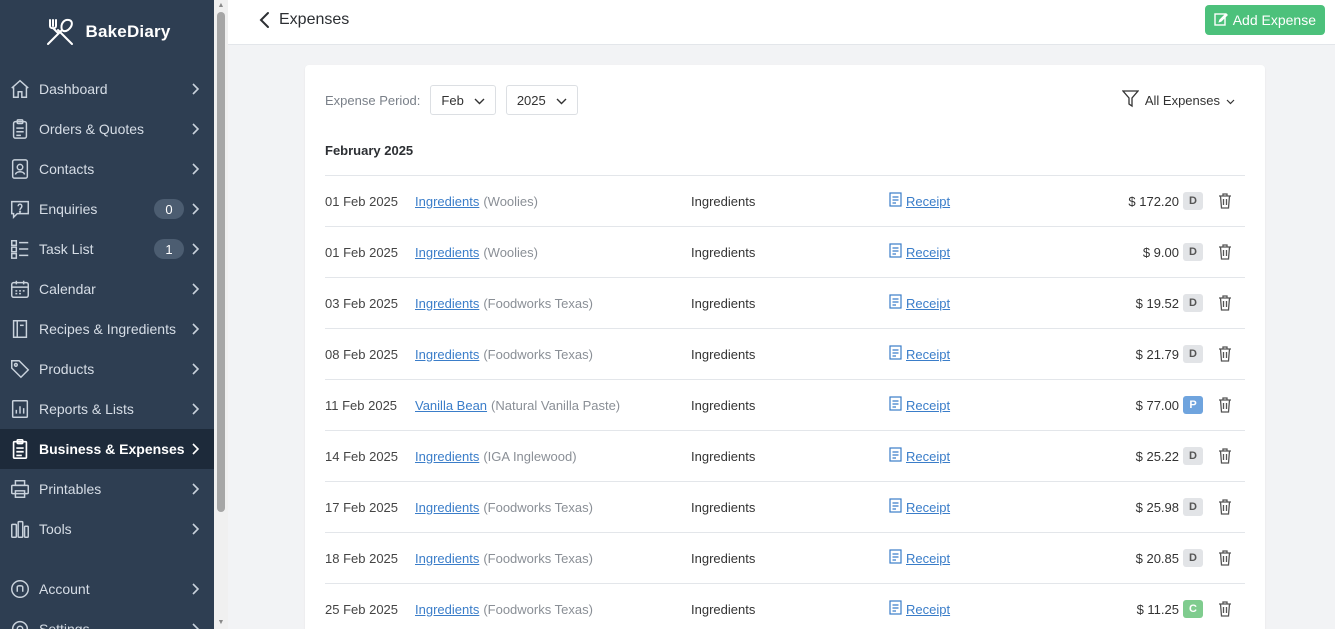  I want to click on expense-type-filter: All Expenses, so click(1178, 100).